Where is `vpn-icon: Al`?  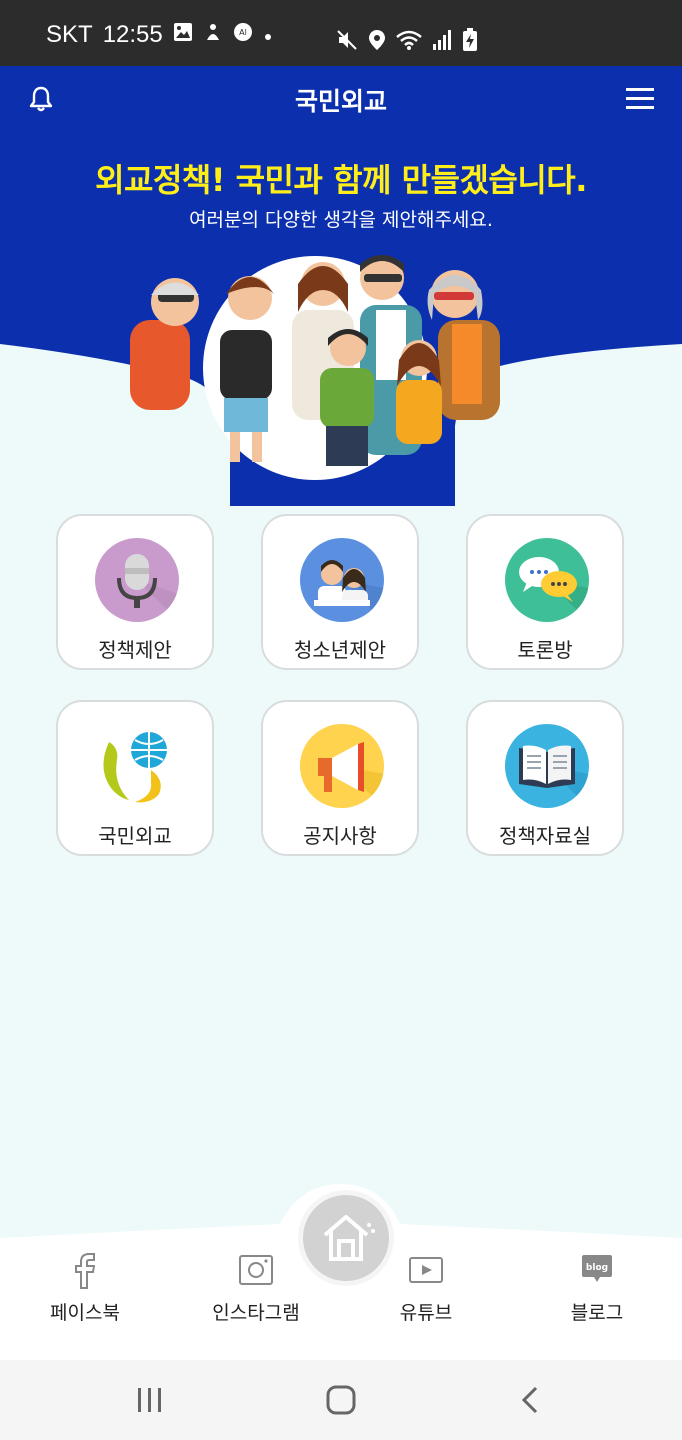 vpn-icon: Al is located at coordinates (243, 35).